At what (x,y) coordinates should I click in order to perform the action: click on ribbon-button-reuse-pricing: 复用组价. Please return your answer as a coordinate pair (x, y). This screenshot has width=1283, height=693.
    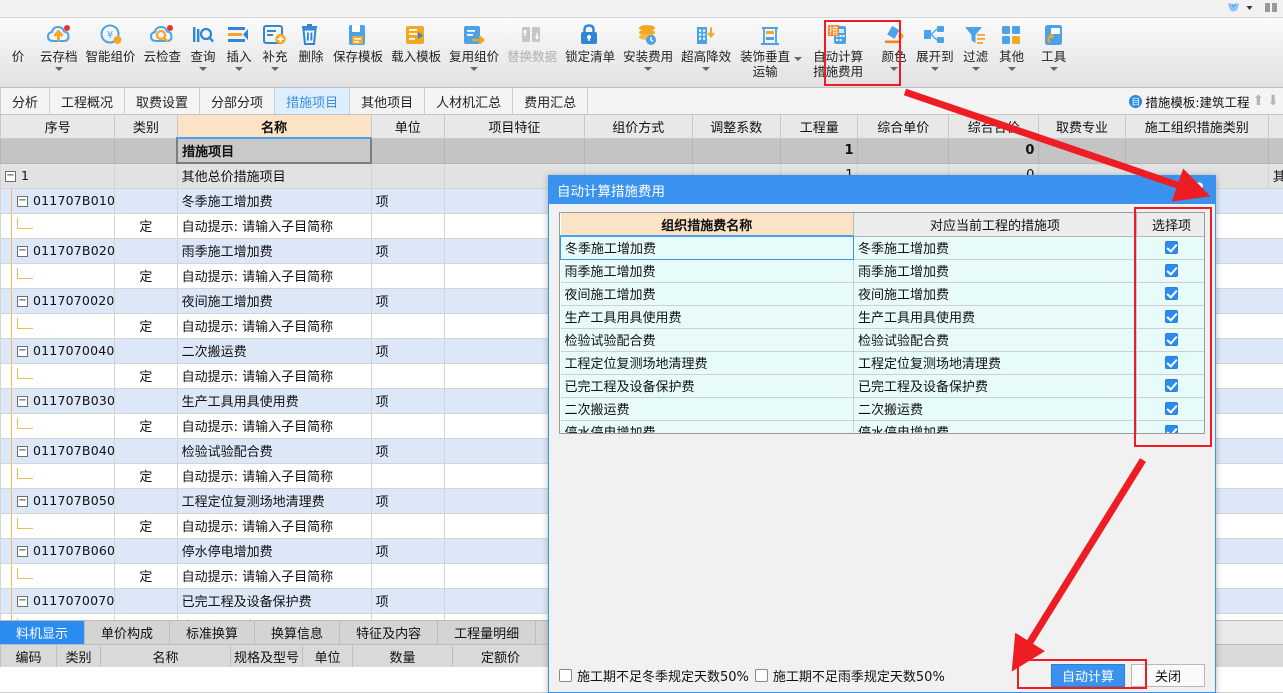
    Looking at the image, I should click on (474, 44).